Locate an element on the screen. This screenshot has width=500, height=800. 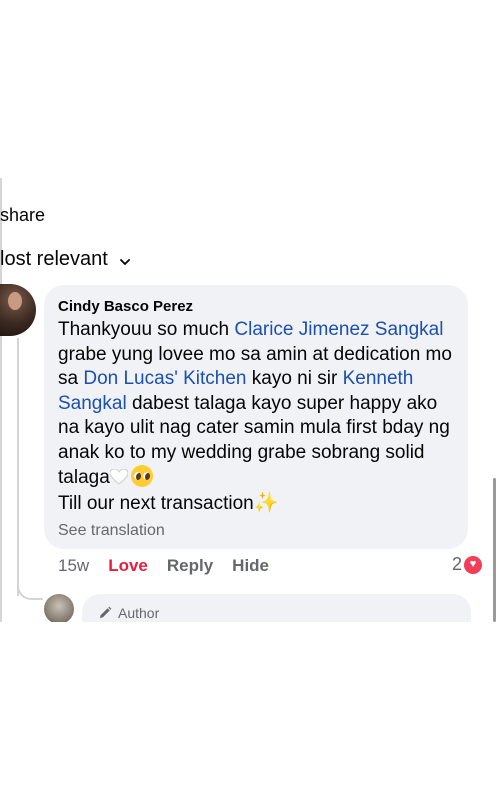
comment-timestamp: 15w is located at coordinates (73, 566).